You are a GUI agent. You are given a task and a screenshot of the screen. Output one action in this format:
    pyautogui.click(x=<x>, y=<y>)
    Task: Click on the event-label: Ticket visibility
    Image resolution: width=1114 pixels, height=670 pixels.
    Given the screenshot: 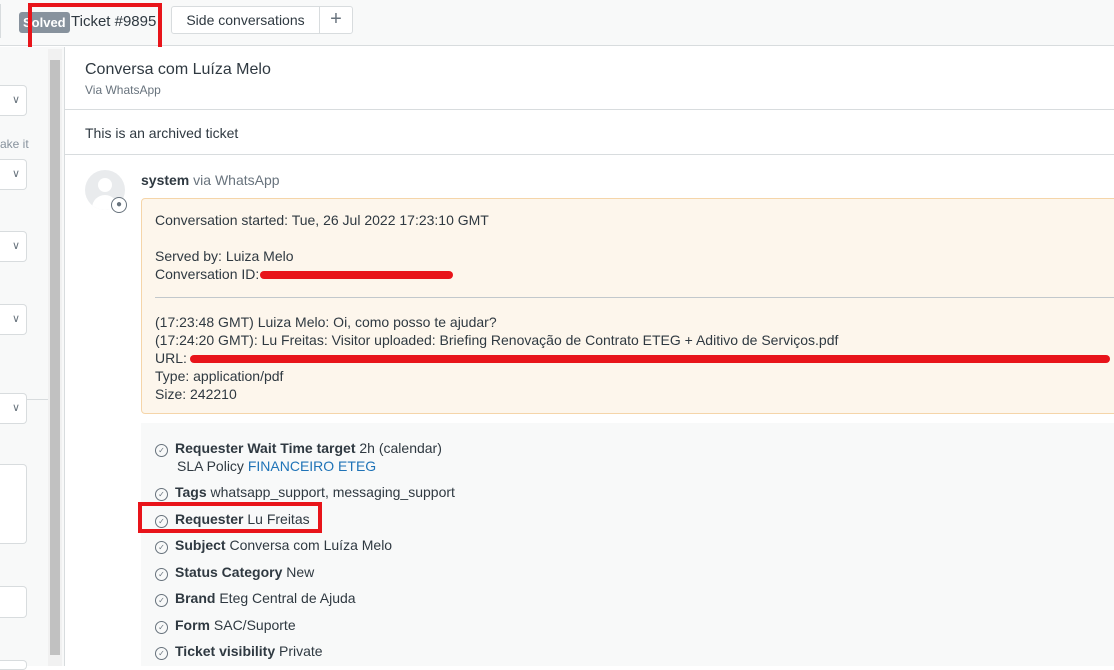 What is the action you would take?
    pyautogui.click(x=225, y=651)
    